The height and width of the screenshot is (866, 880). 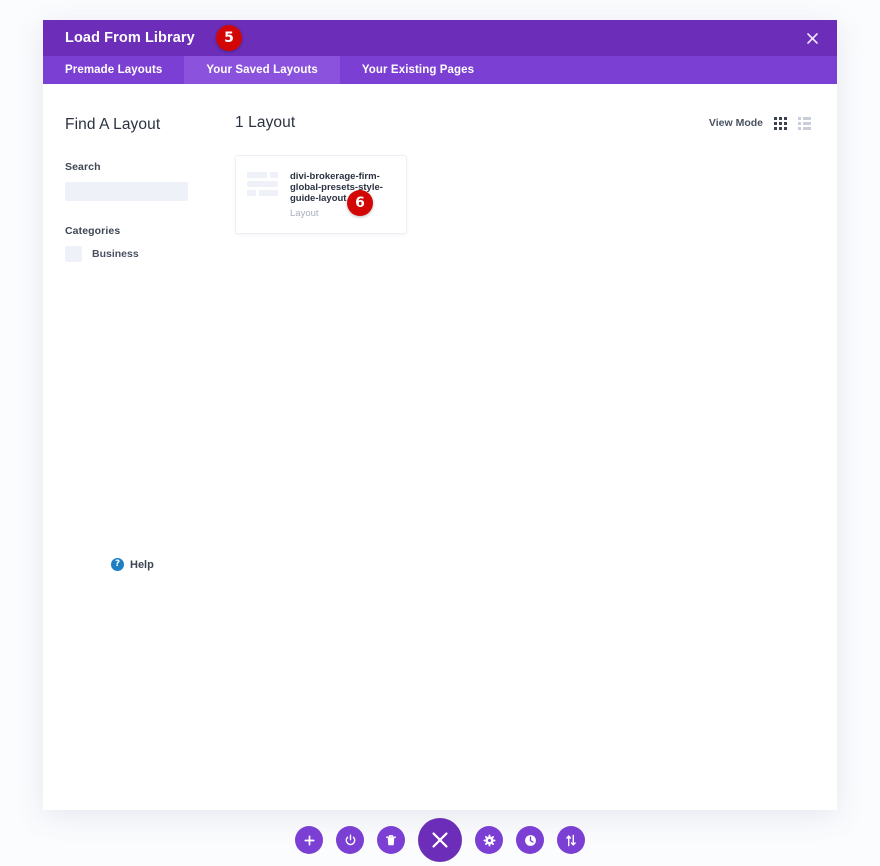 What do you see at coordinates (735, 123) in the screenshot?
I see `view-mode-label: View Mode` at bounding box center [735, 123].